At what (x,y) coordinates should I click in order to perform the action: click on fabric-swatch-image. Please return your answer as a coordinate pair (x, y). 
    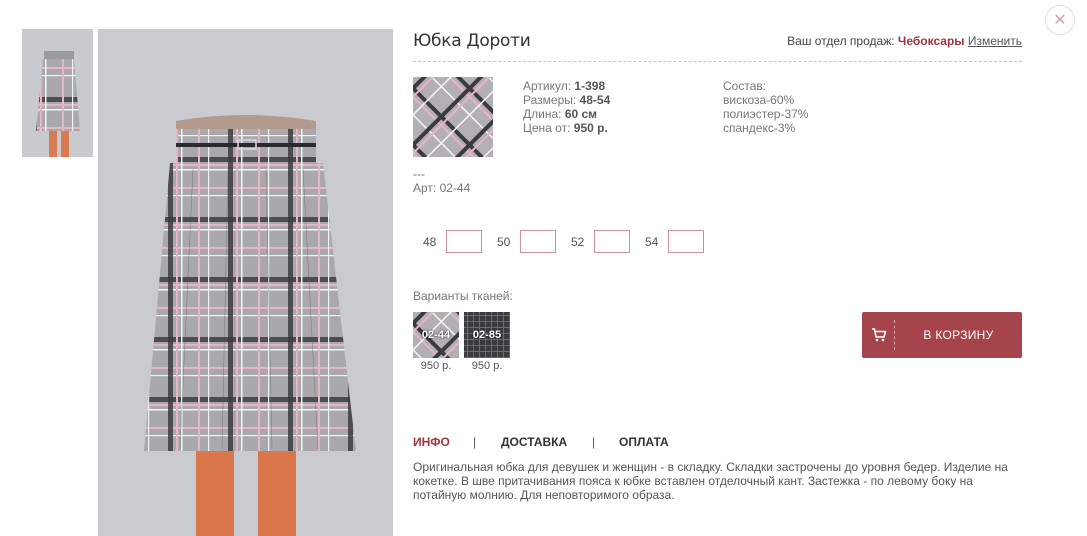
    Looking at the image, I should click on (453, 117).